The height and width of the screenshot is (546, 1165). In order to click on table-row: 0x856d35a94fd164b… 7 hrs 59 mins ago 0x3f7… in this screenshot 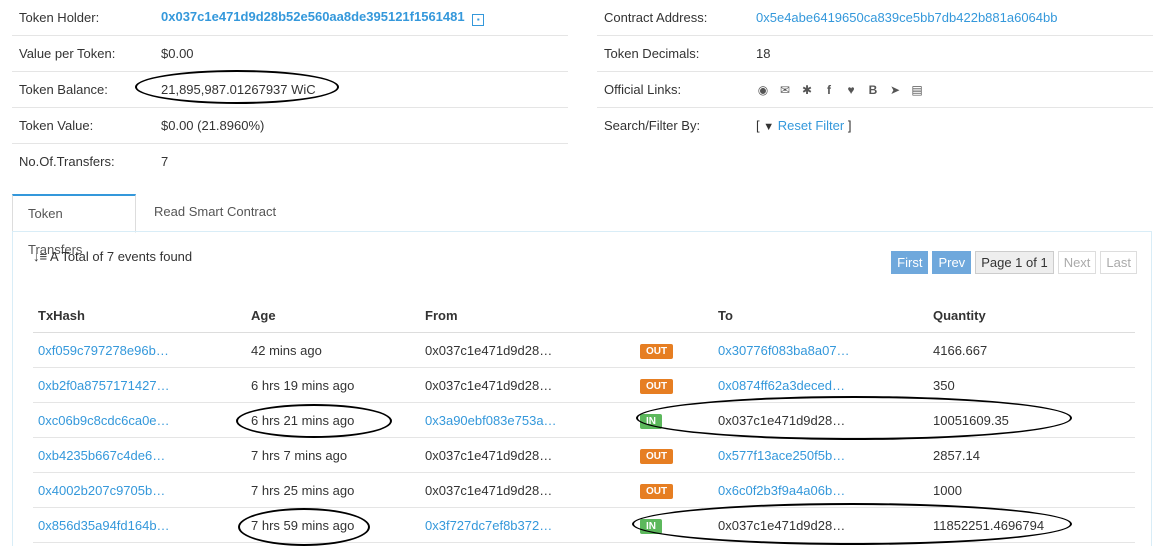, I will do `click(584, 525)`.